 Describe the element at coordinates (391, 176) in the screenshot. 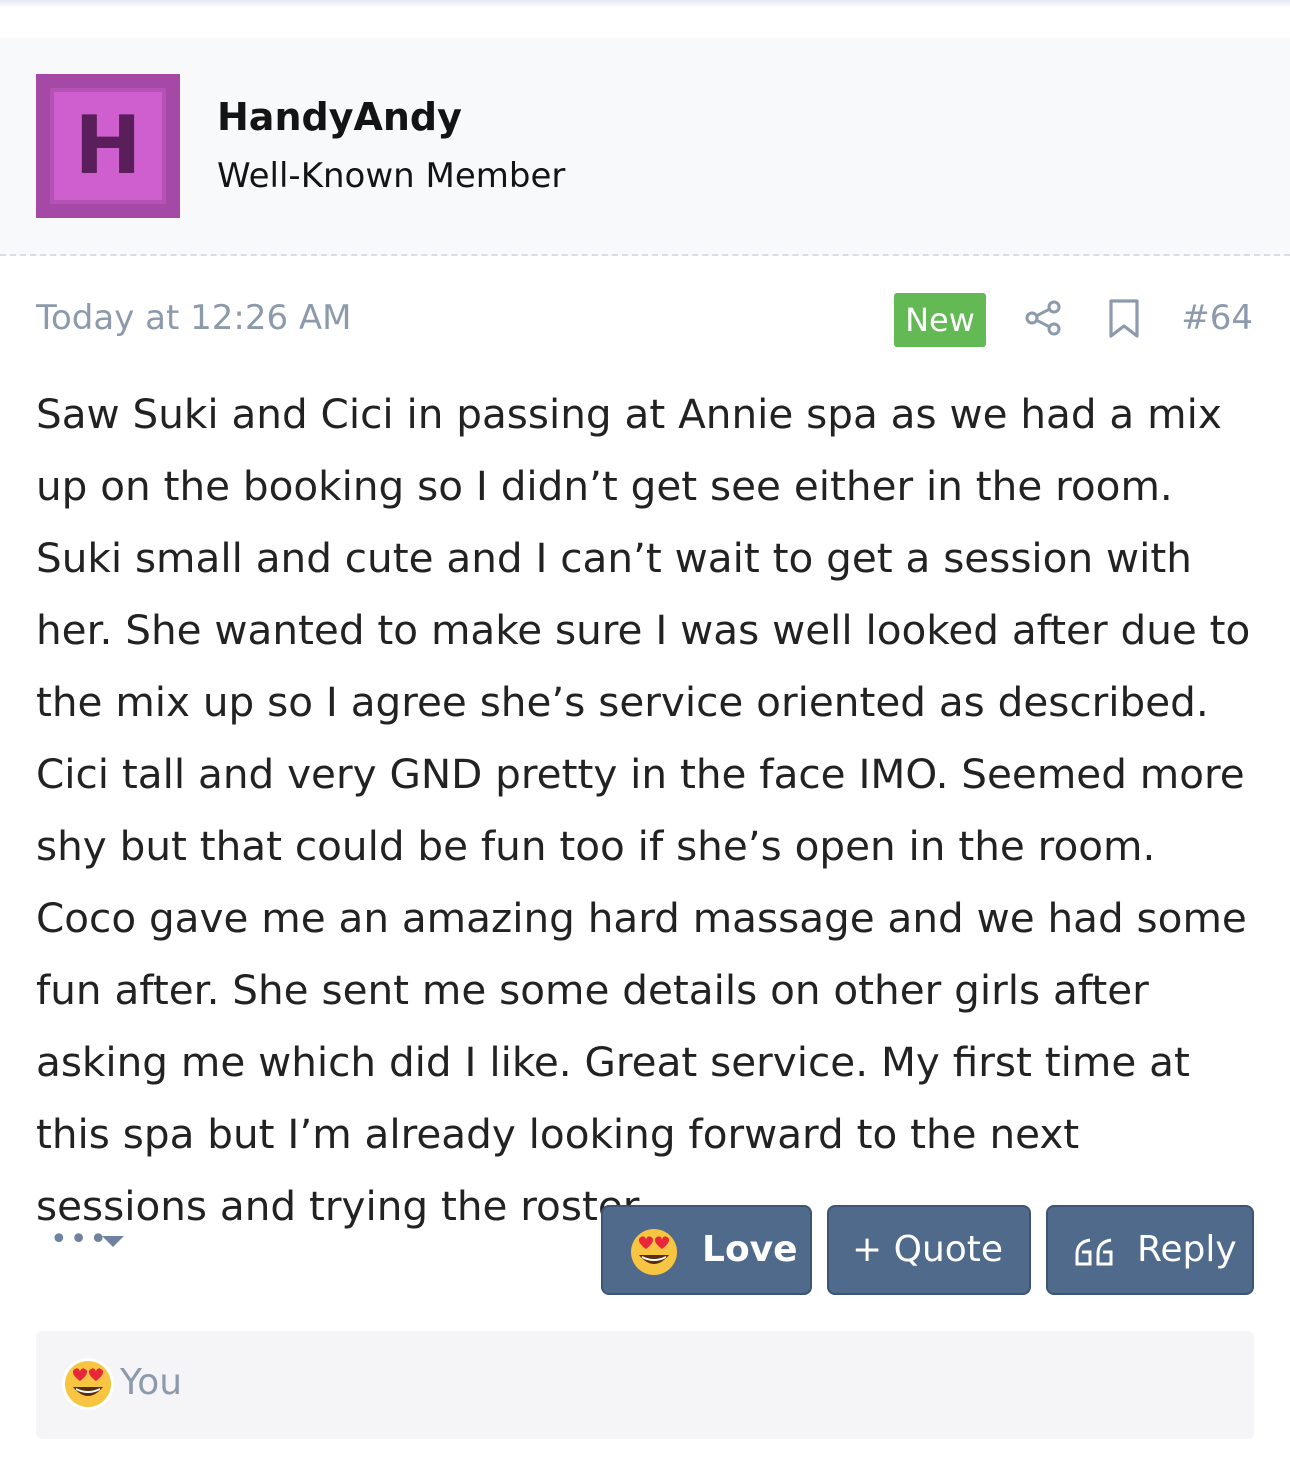

I see `user-title: Well-Known Member` at that location.